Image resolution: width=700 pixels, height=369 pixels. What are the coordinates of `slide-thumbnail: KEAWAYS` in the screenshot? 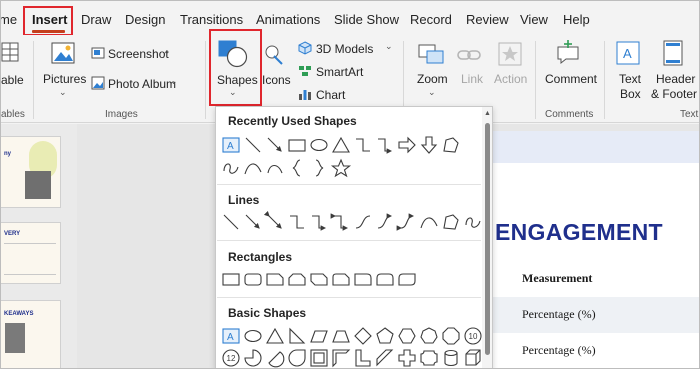 It's located at (31, 334).